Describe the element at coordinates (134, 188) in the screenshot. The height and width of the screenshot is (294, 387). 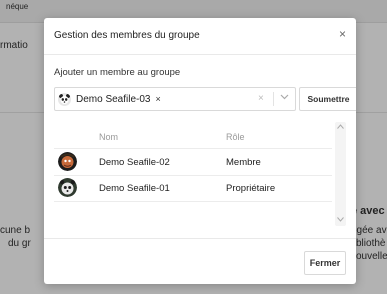
I see `member-name: Demo Seafile-01` at that location.